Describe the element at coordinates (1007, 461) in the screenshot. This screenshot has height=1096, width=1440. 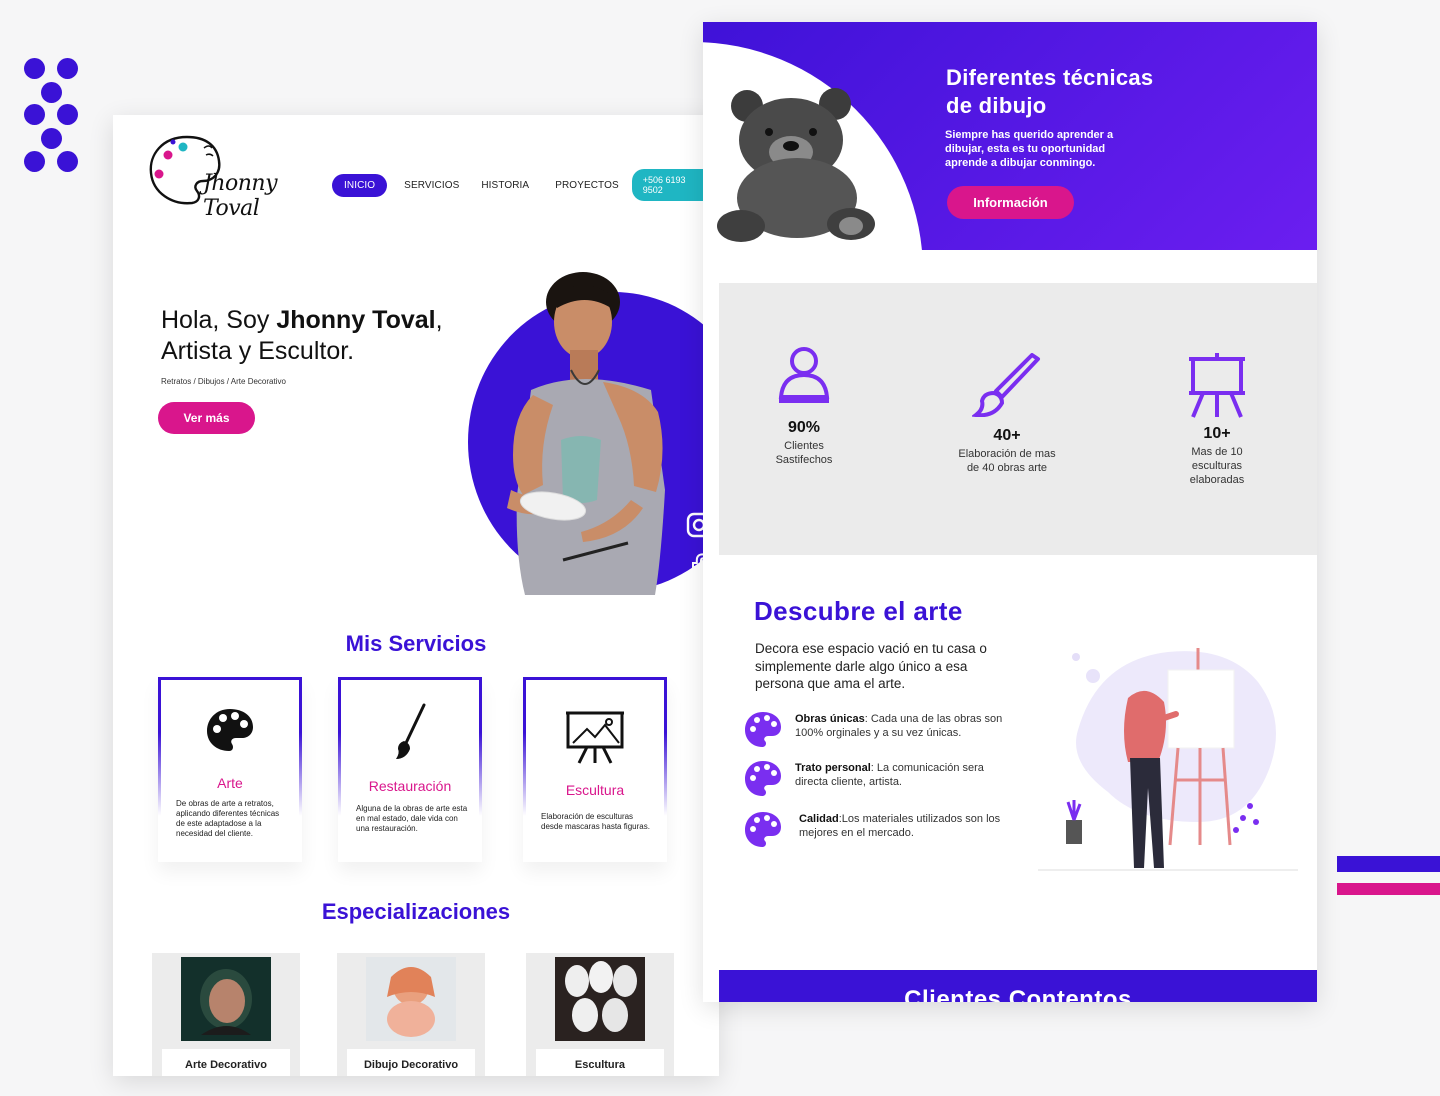
I see `stat-label: Elaboración de mas de 40 obras arte` at that location.